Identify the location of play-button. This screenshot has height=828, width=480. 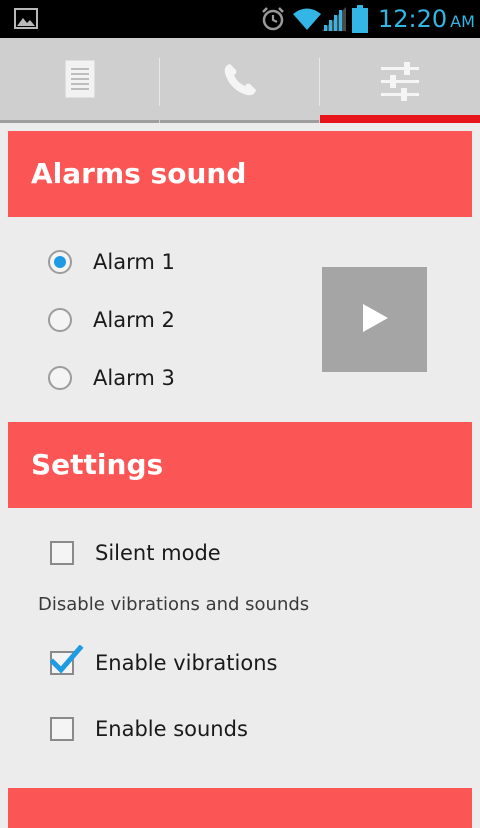
(374, 319).